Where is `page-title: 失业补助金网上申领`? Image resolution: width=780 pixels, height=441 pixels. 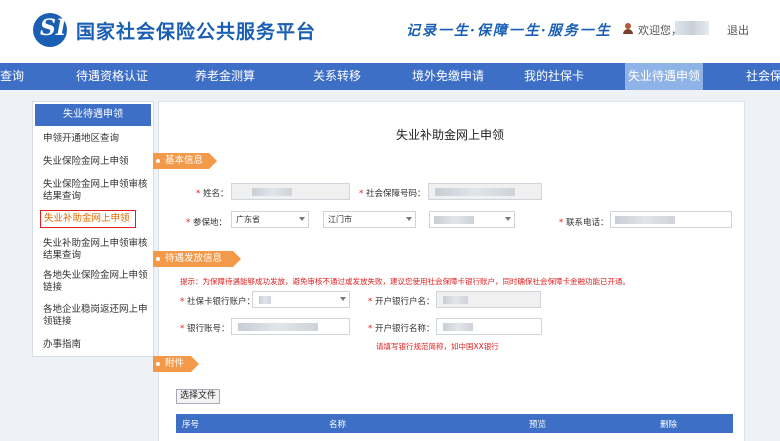 page-title: 失业补助金网上申领 is located at coordinates (450, 135).